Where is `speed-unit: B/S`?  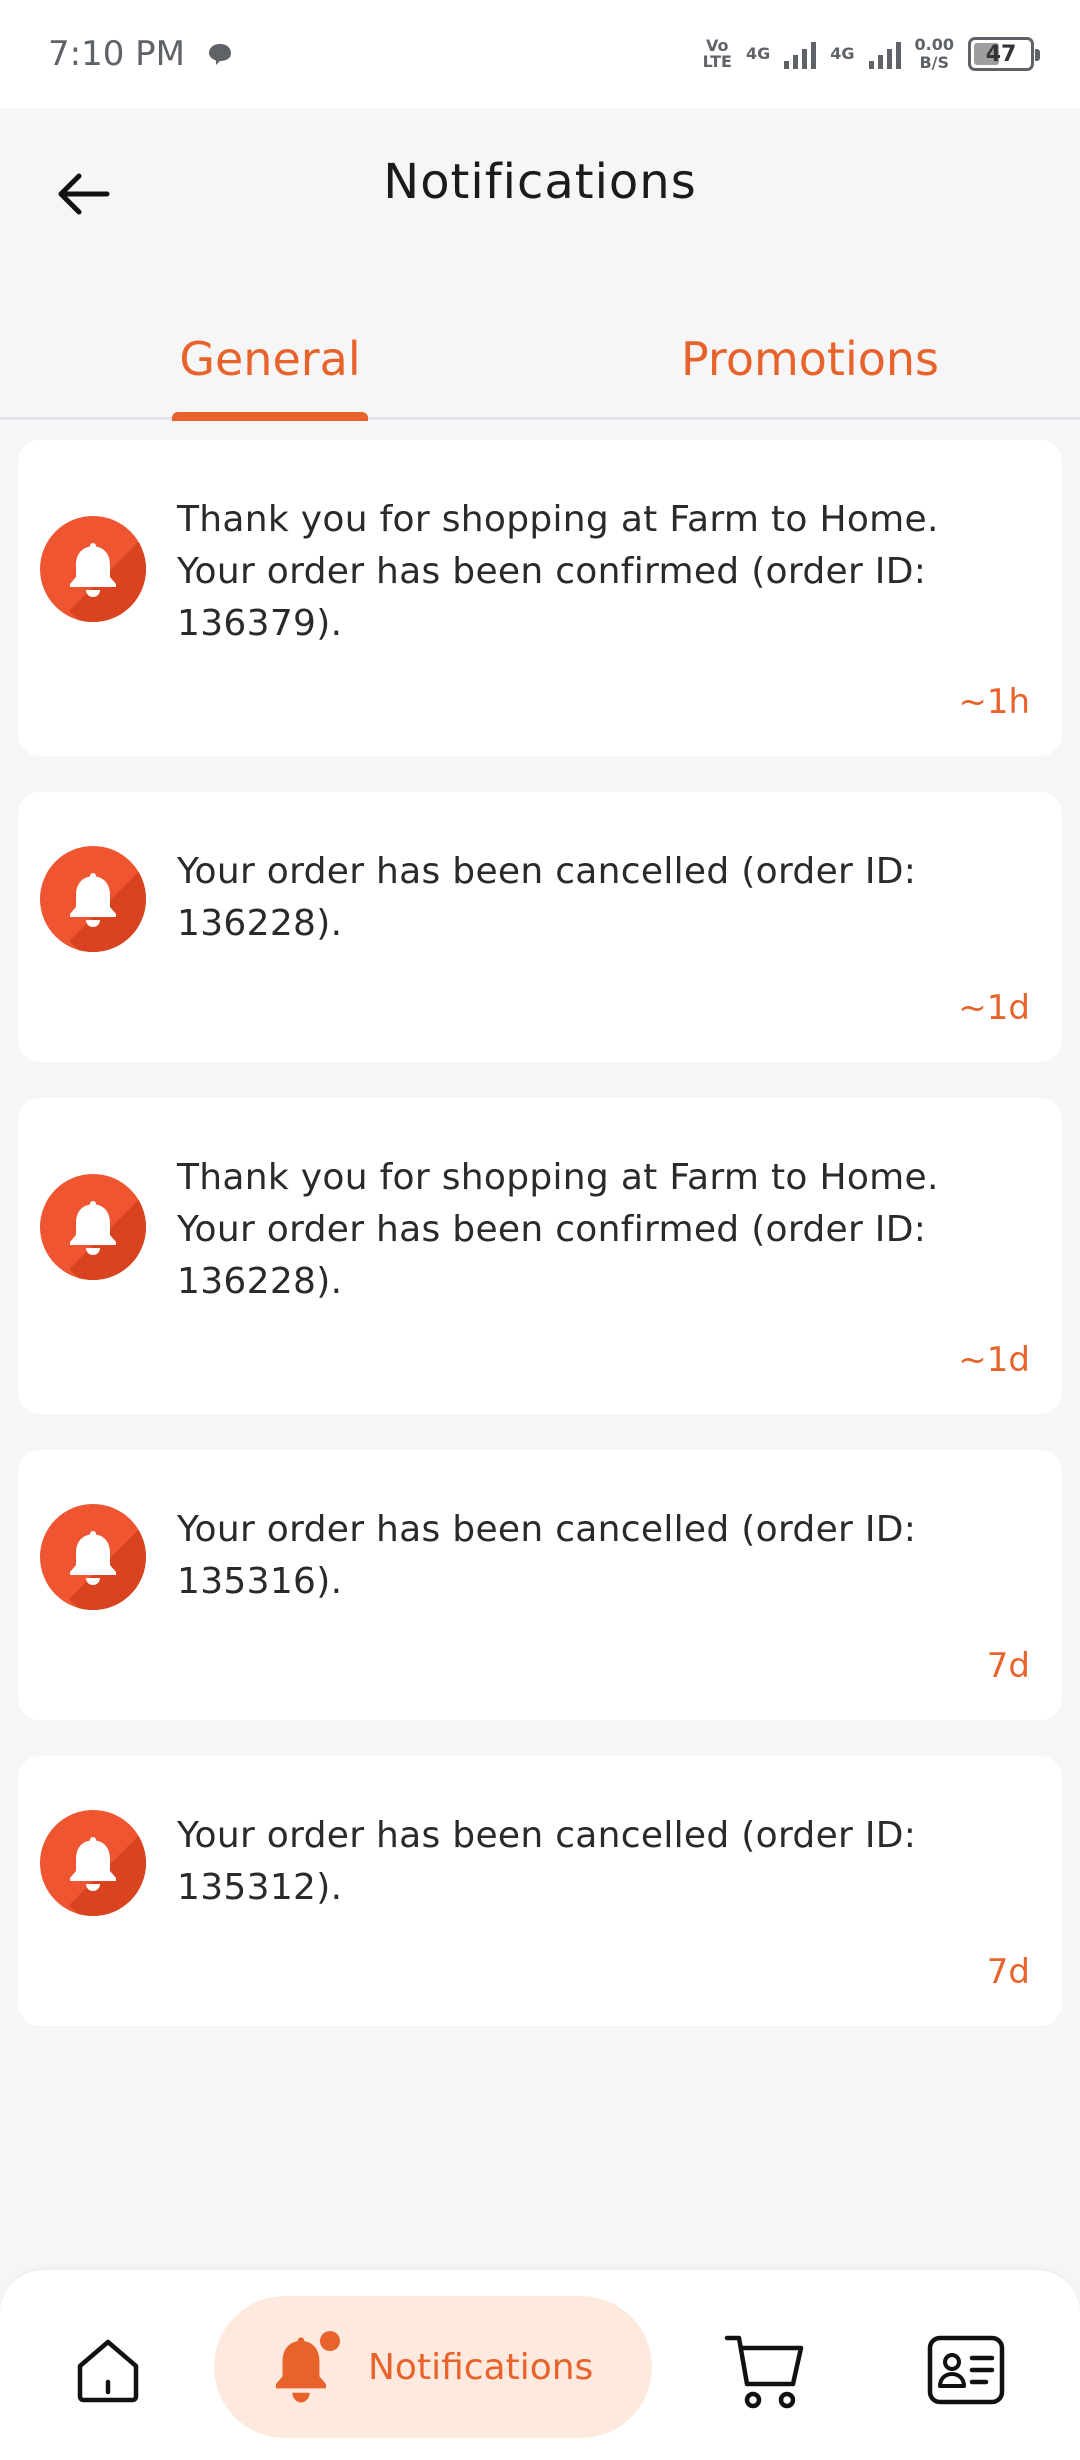 speed-unit: B/S is located at coordinates (934, 62).